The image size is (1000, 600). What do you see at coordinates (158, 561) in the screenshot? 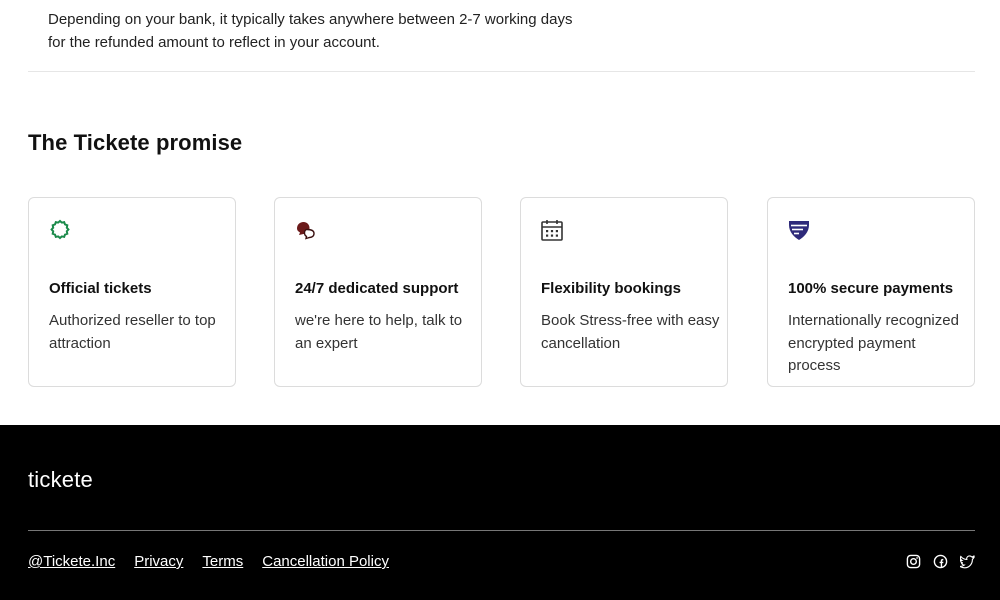
I see `footer-link-privacy: Privacy` at bounding box center [158, 561].